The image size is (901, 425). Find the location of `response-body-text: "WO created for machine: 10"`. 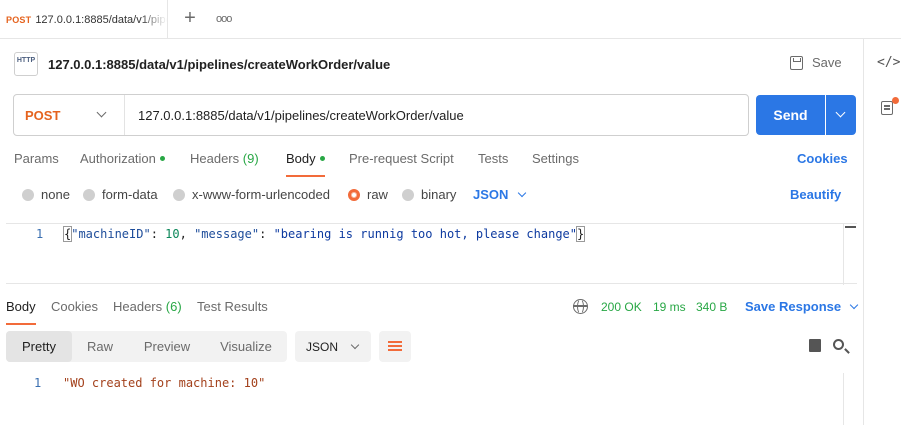

response-body-text: "WO created for machine: 10" is located at coordinates (164, 383).